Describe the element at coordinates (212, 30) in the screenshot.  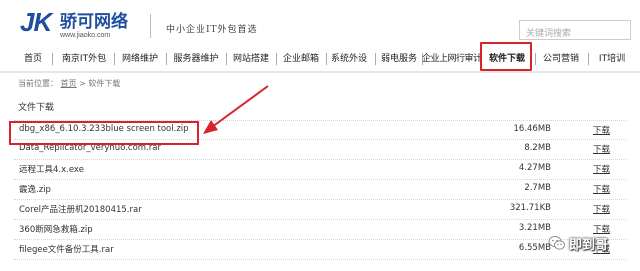
I see `site-slogan: 中小企业IT外包首选` at that location.